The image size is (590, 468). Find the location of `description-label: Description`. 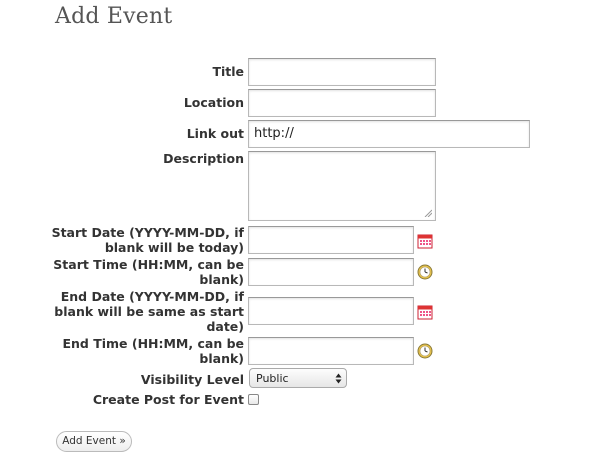

description-label: Description is located at coordinates (203, 158).